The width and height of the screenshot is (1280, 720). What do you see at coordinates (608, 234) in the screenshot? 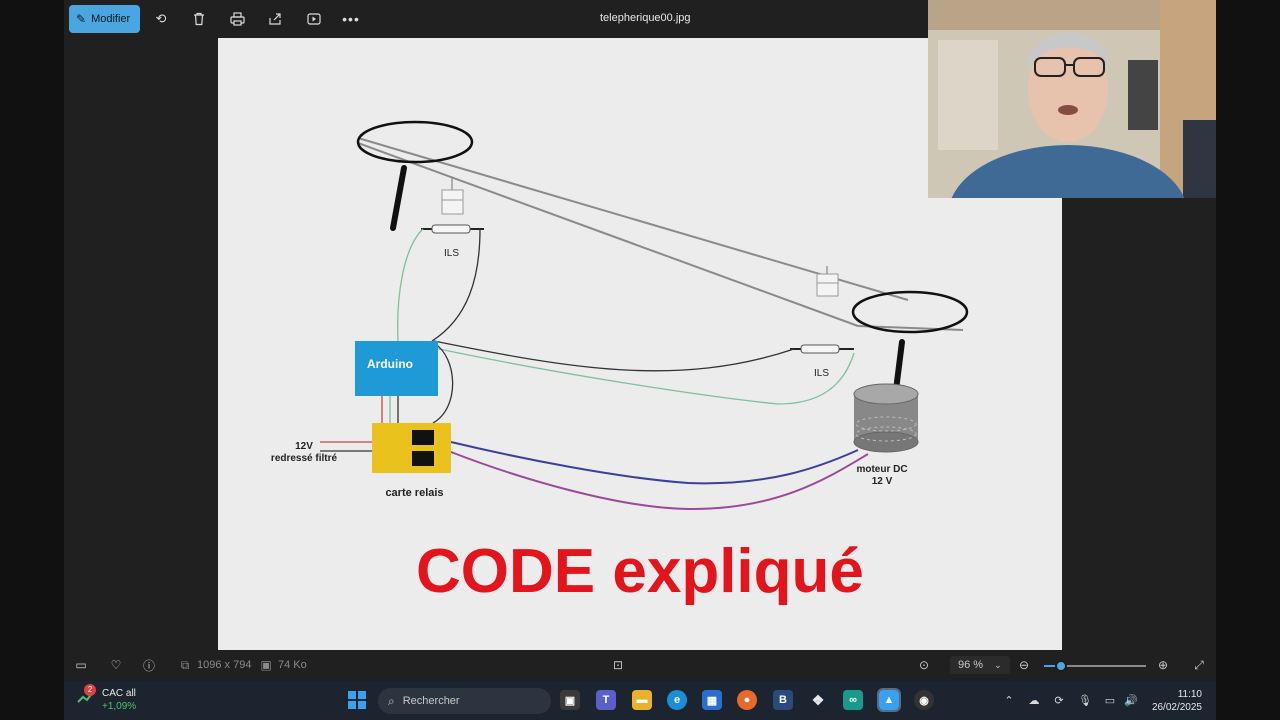
I see `cable-lower` at bounding box center [608, 234].